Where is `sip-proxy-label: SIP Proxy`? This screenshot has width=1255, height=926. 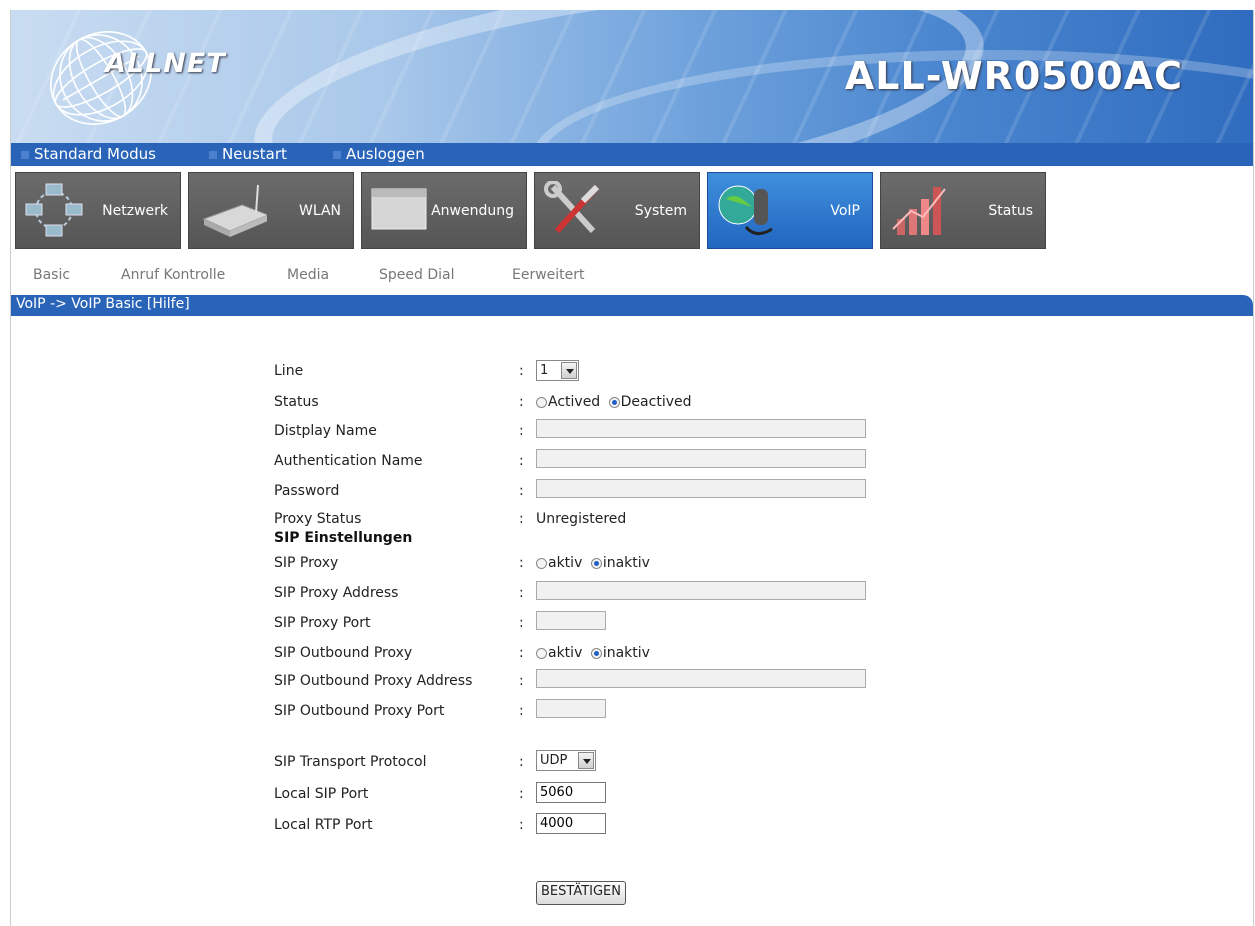
sip-proxy-label: SIP Proxy is located at coordinates (306, 563).